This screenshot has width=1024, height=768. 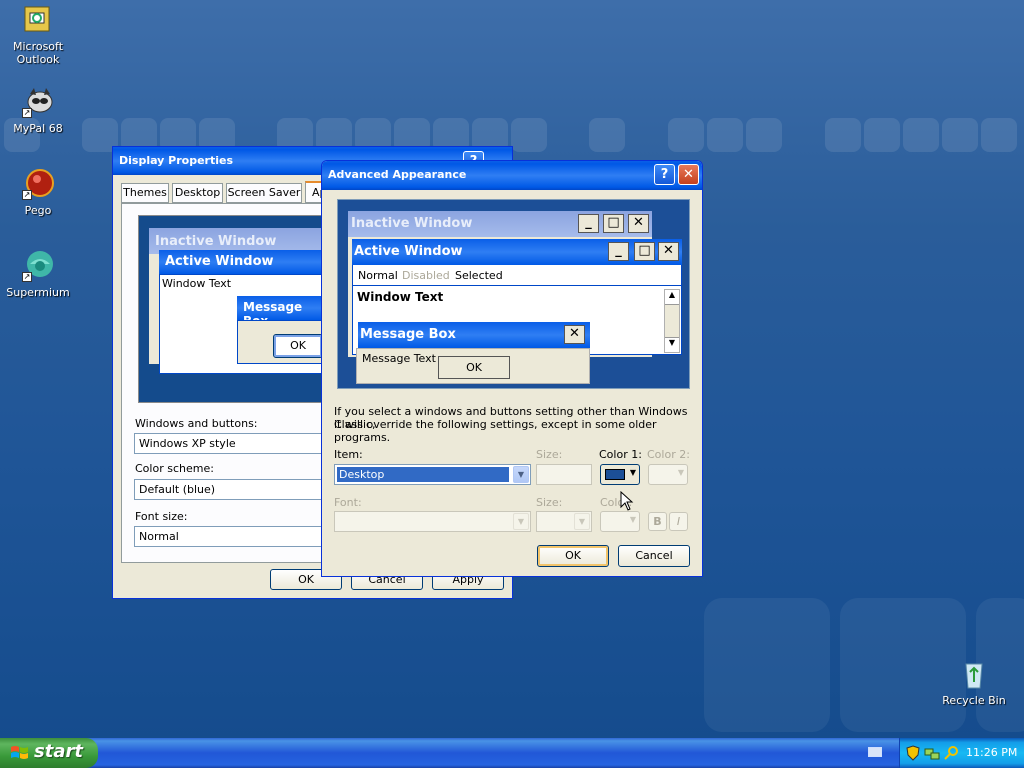 I want to click on size-spinner, so click(x=564, y=474).